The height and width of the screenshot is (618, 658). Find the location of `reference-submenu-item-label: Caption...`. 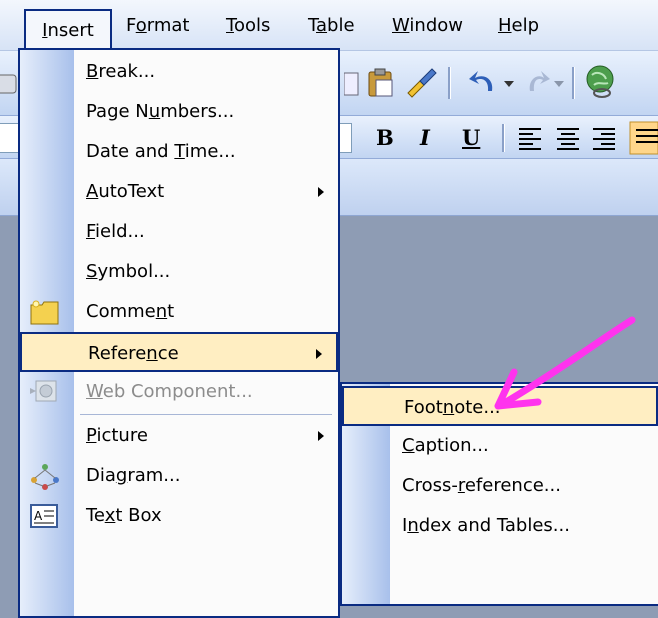

reference-submenu-item-label: Caption... is located at coordinates (445, 445).